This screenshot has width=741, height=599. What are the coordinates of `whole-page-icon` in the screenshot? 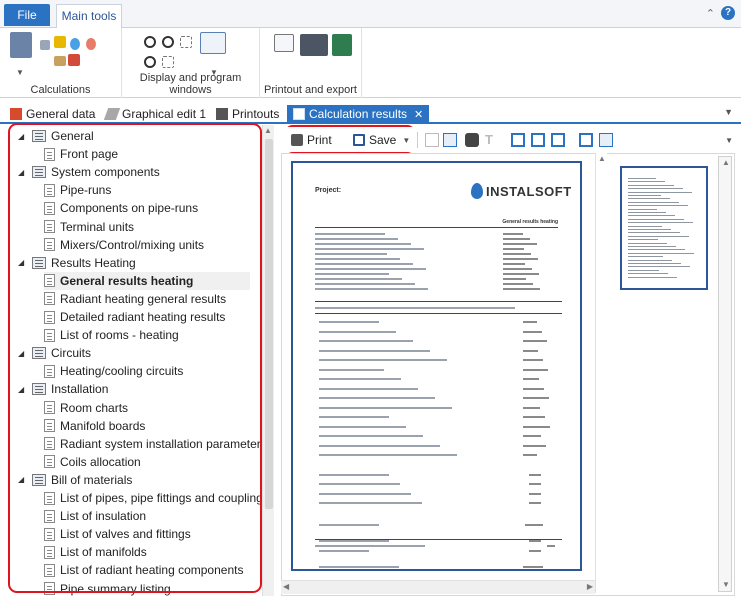 It's located at (558, 140).